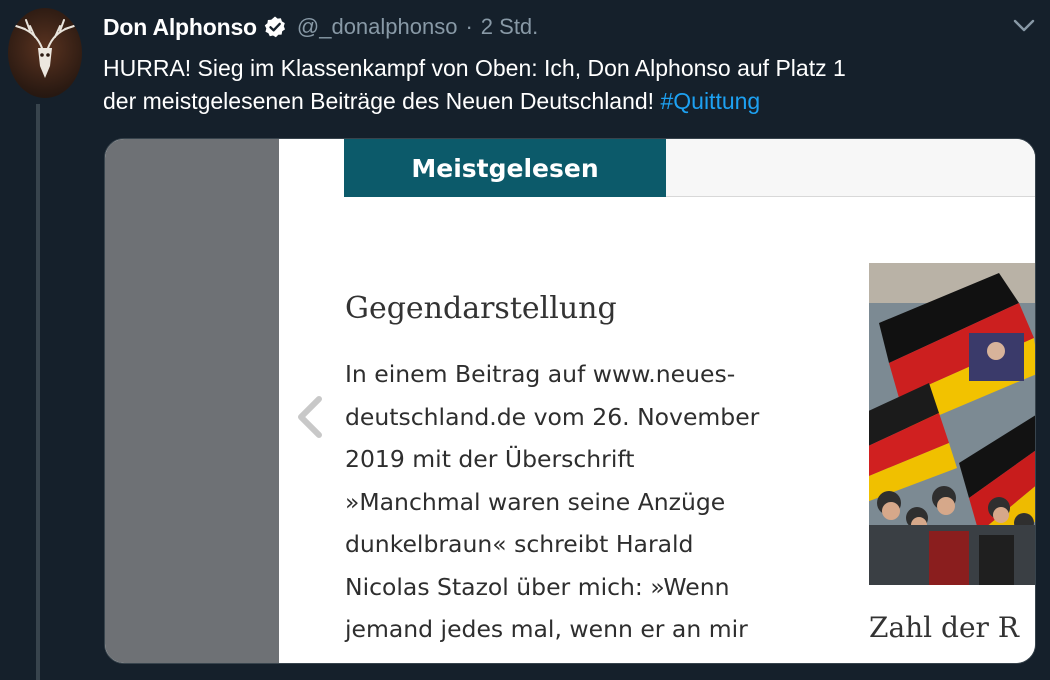 Image resolution: width=1050 pixels, height=680 pixels. Describe the element at coordinates (537, 586) in the screenshot. I see `article-line: Nicolas Stazol über mich: »Wenn` at that location.